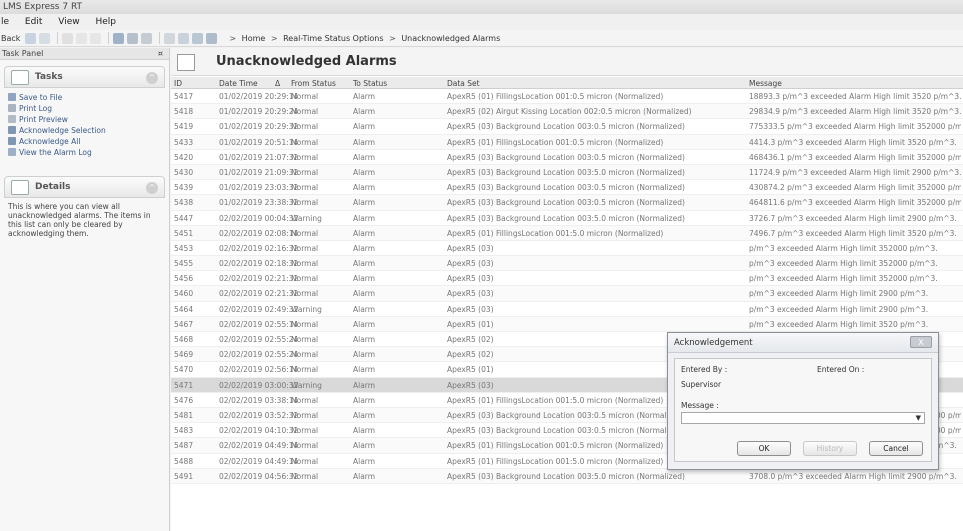  Describe the element at coordinates (278, 83) in the screenshot. I see `sort-ascending-icon: Δ` at that location.